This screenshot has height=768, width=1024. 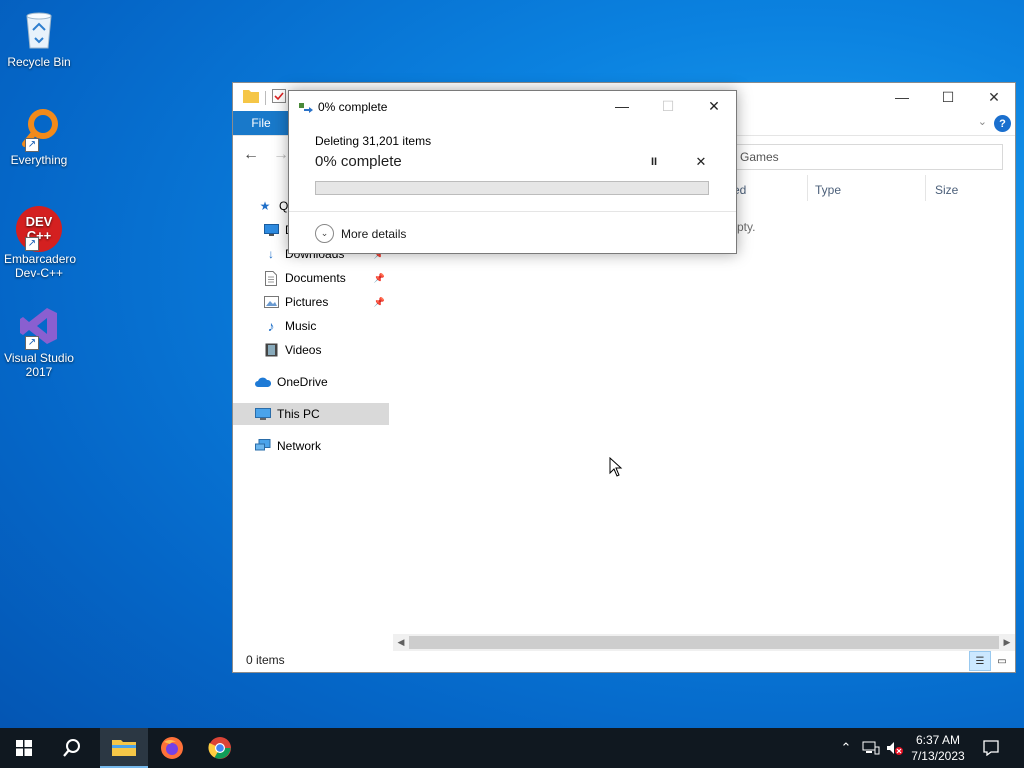 What do you see at coordinates (264, 97) in the screenshot?
I see `quick-access-toolbar` at bounding box center [264, 97].